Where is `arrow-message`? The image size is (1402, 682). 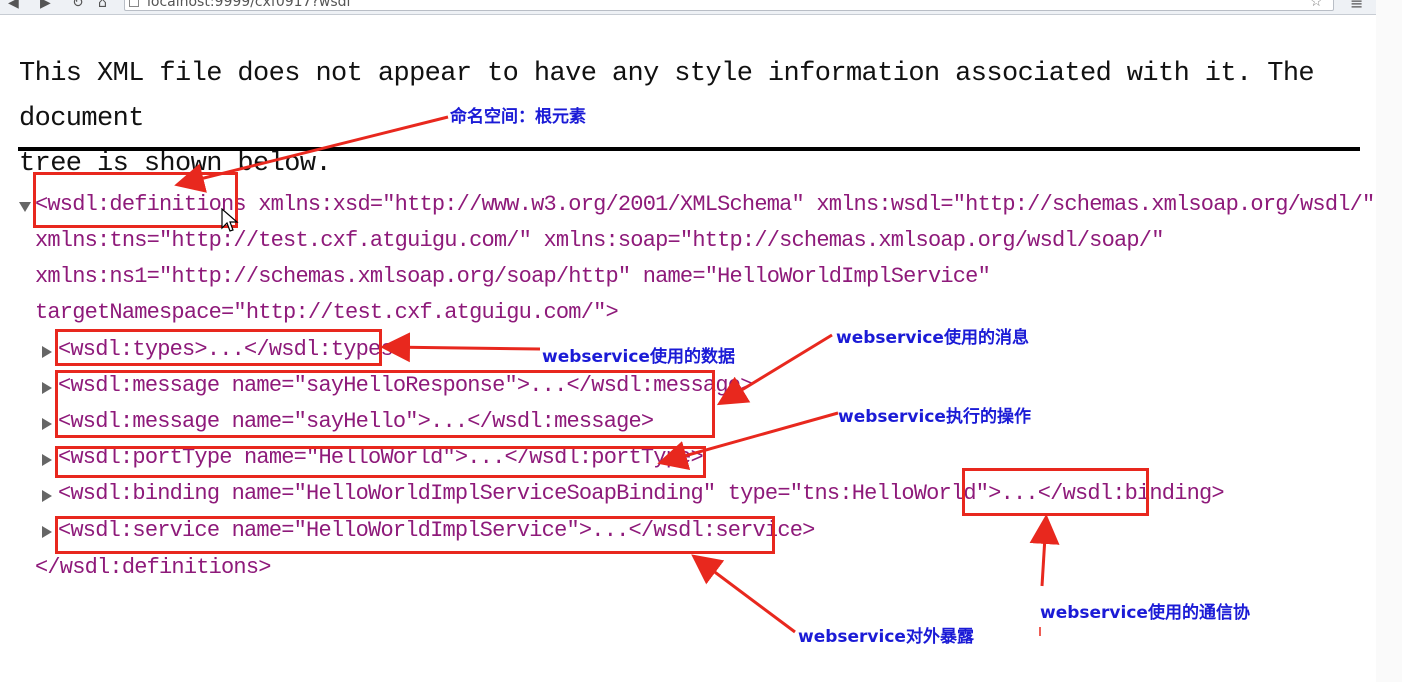
arrow-message is located at coordinates (774, 369).